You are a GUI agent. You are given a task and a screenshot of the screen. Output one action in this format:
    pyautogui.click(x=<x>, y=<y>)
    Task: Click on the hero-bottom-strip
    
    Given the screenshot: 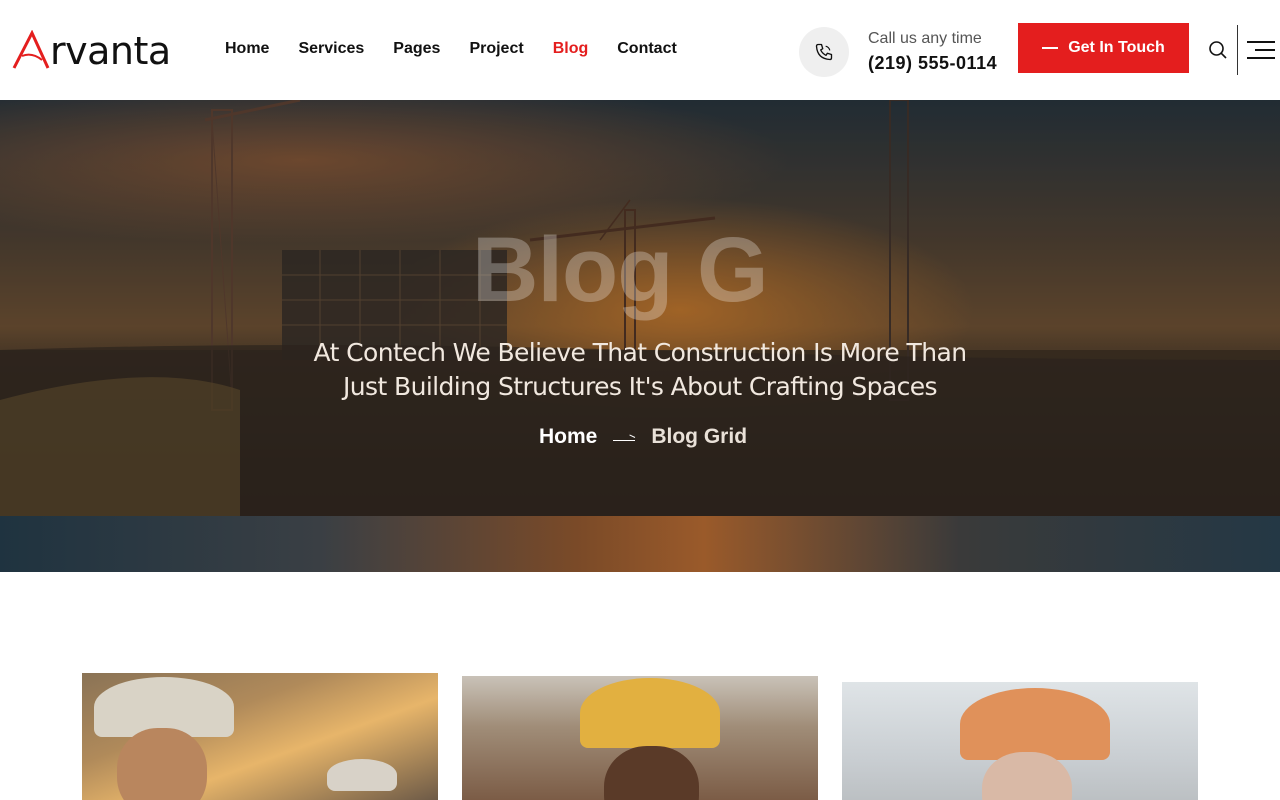 What is the action you would take?
    pyautogui.click(x=640, y=544)
    